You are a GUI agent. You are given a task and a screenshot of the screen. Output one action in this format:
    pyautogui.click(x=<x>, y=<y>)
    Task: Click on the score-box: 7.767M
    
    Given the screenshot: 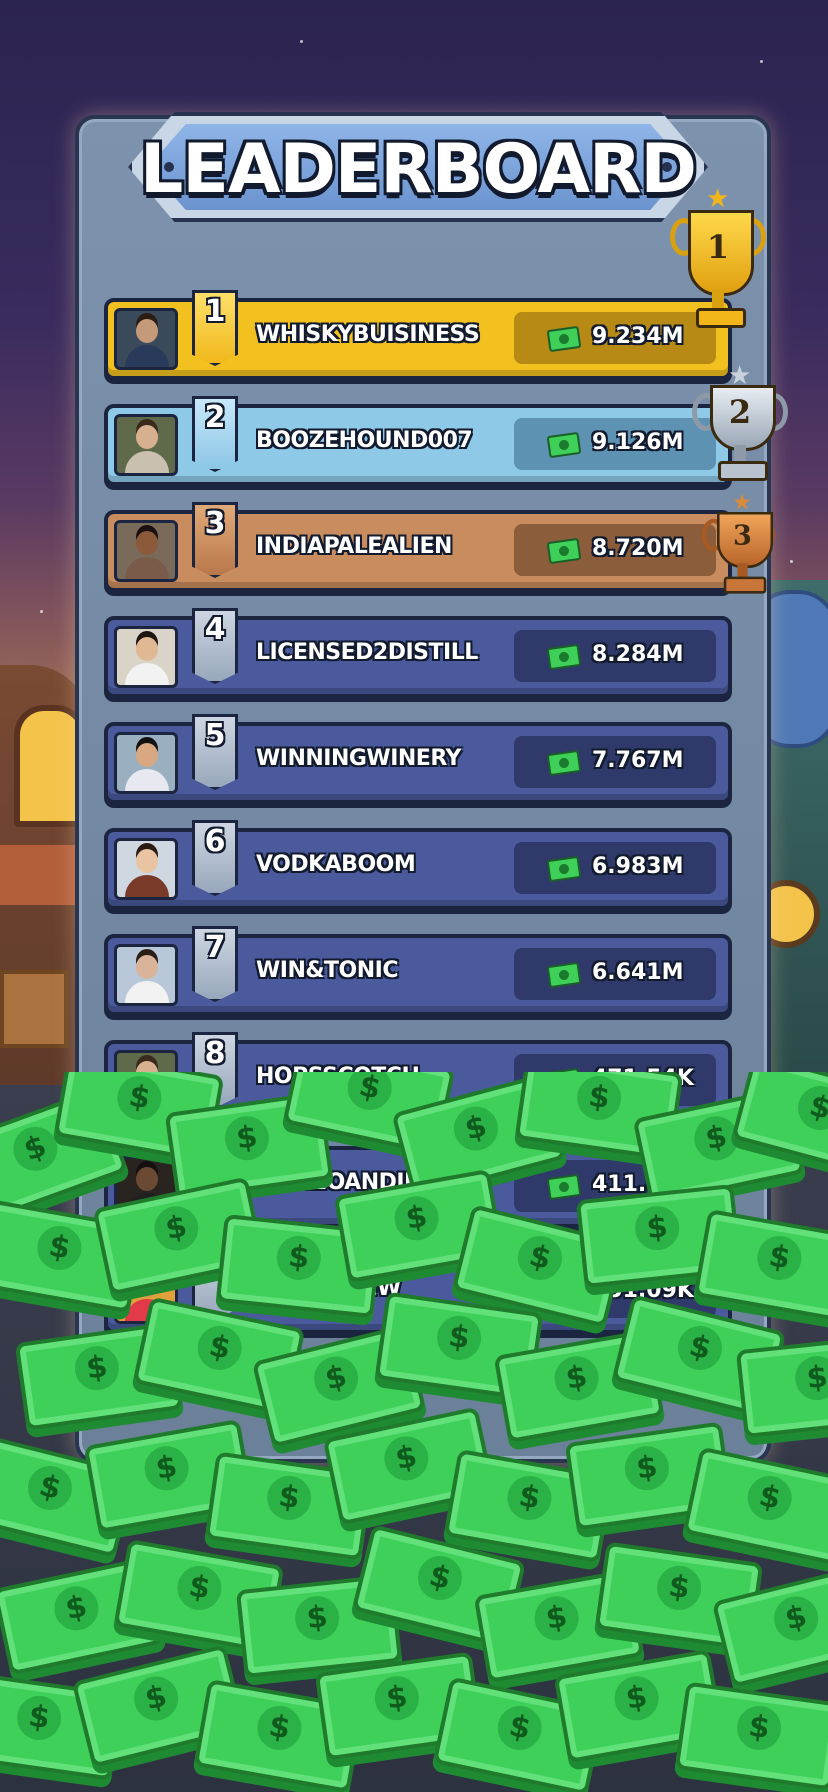 What is the action you would take?
    pyautogui.click(x=615, y=762)
    